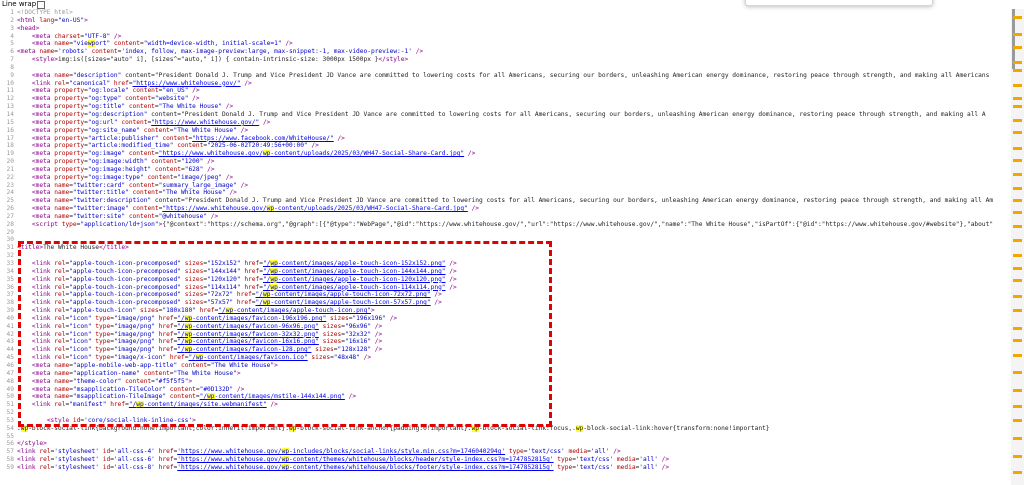  Describe the element at coordinates (10, 232) in the screenshot. I see `line-number: 29` at that location.